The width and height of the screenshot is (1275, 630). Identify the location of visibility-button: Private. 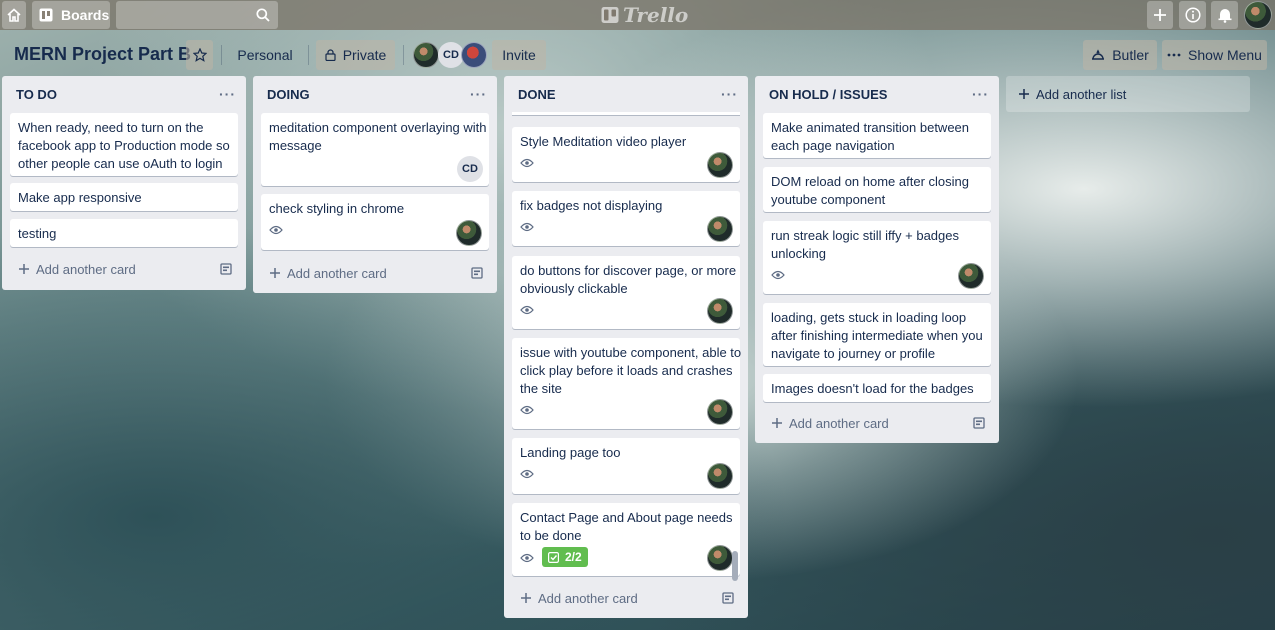
(355, 55).